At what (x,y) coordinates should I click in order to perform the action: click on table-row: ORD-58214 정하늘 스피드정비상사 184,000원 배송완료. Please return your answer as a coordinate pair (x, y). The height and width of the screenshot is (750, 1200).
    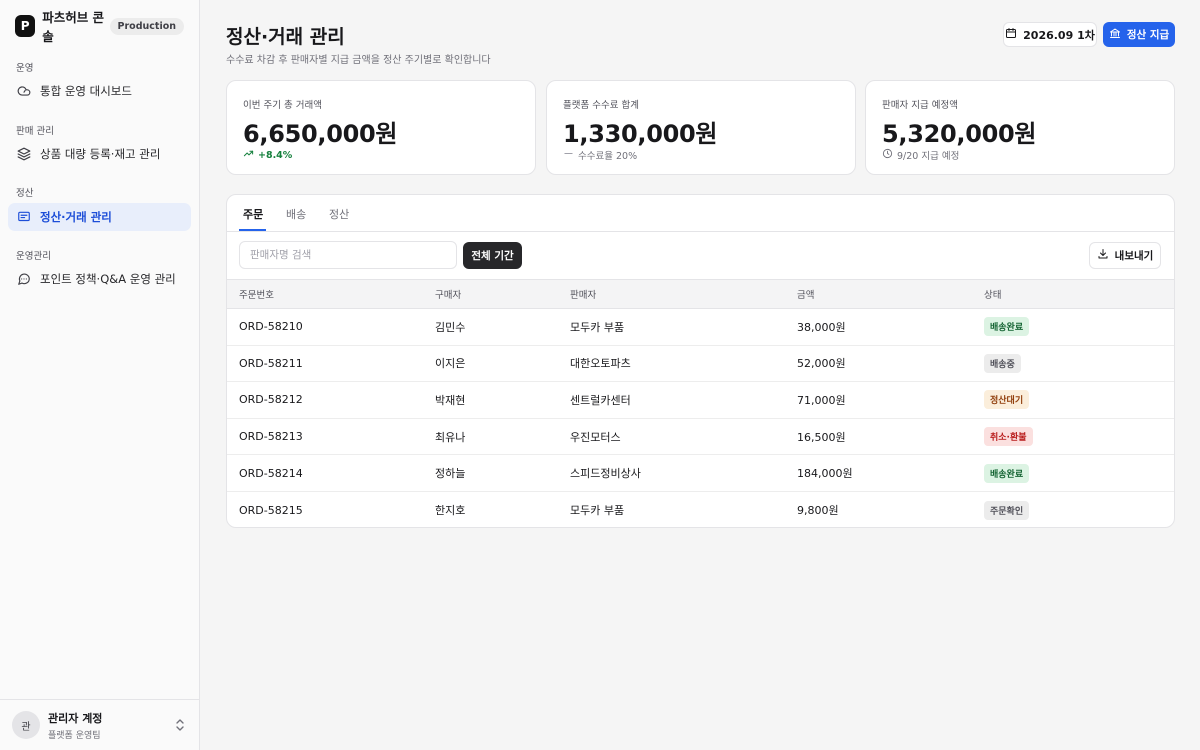
    Looking at the image, I should click on (700, 473).